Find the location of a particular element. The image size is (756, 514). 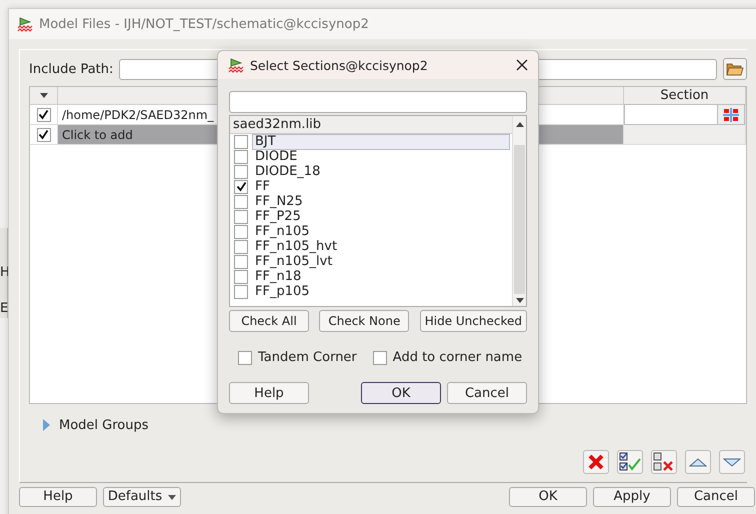

section-item: FF is located at coordinates (381, 186).